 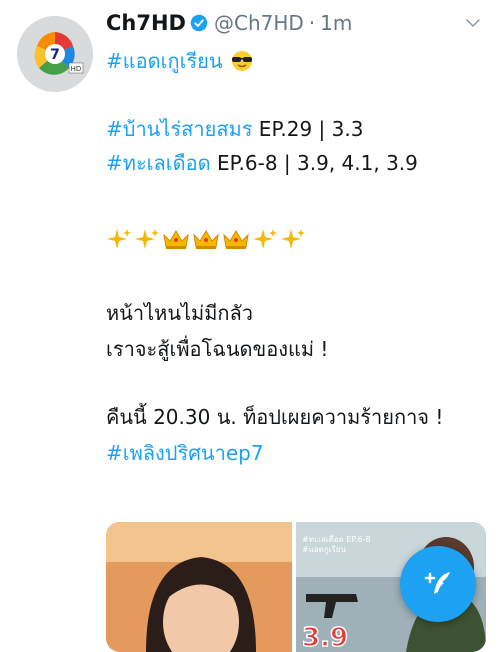 I want to click on tweet-text-line: หน้าไหนไม่มีกลัว, so click(x=180, y=313).